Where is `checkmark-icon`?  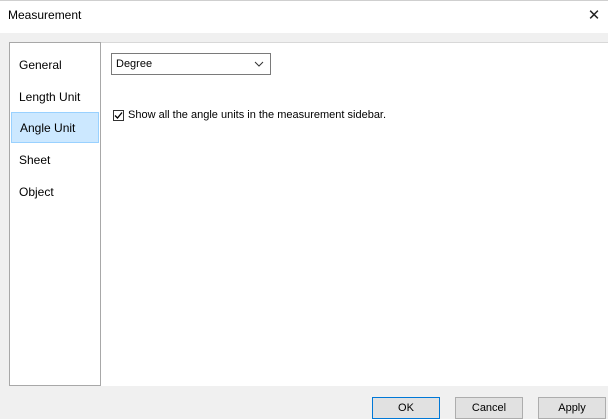
checkmark-icon is located at coordinates (118, 115).